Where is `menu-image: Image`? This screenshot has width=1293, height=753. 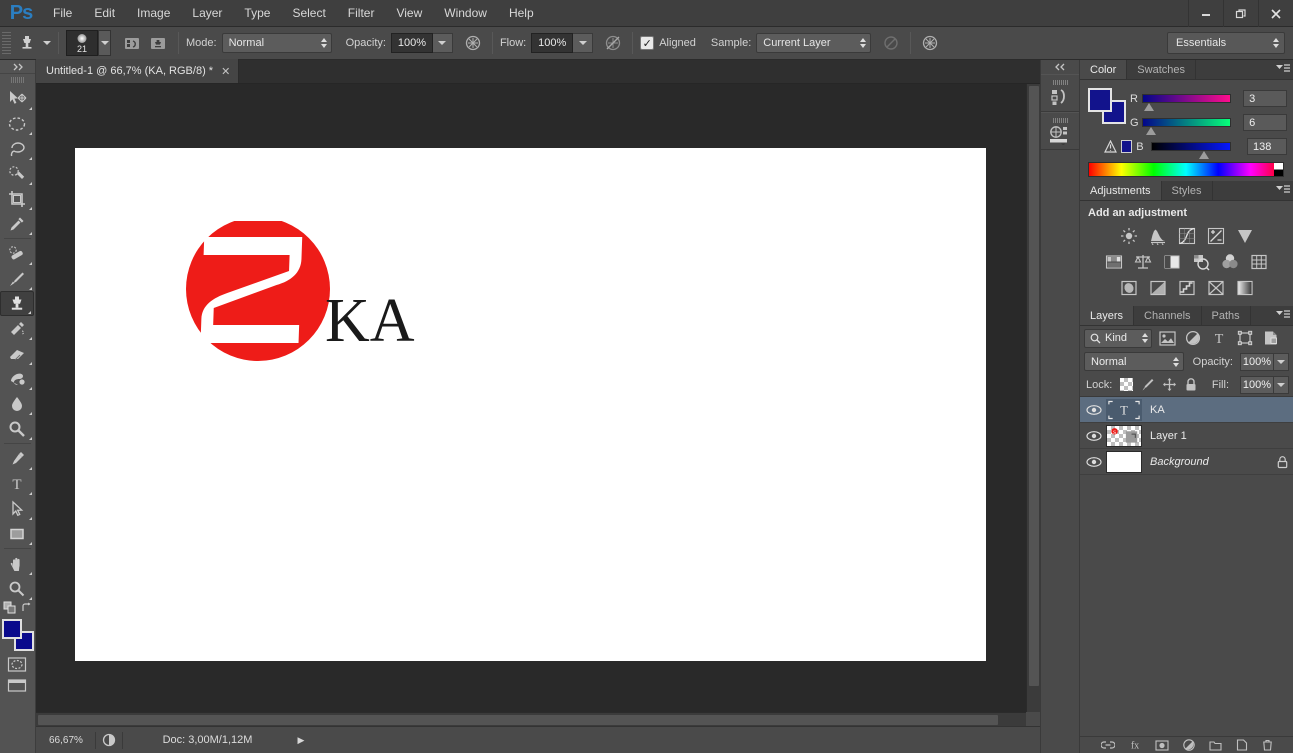 menu-image: Image is located at coordinates (153, 13).